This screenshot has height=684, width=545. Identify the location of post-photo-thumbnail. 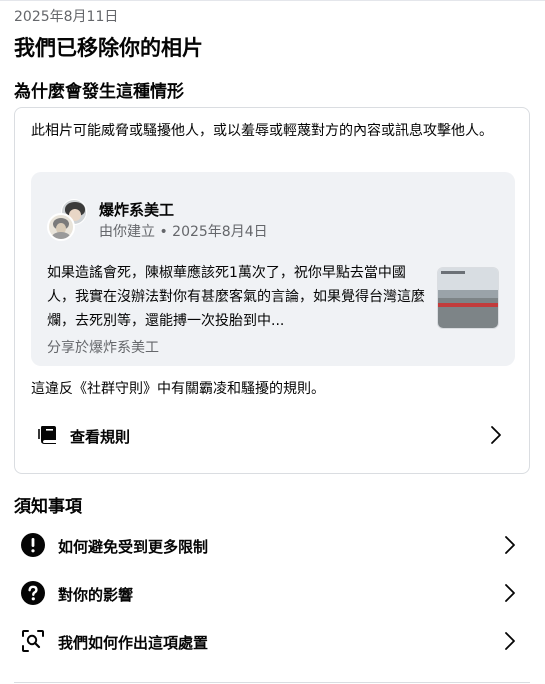
(468, 298).